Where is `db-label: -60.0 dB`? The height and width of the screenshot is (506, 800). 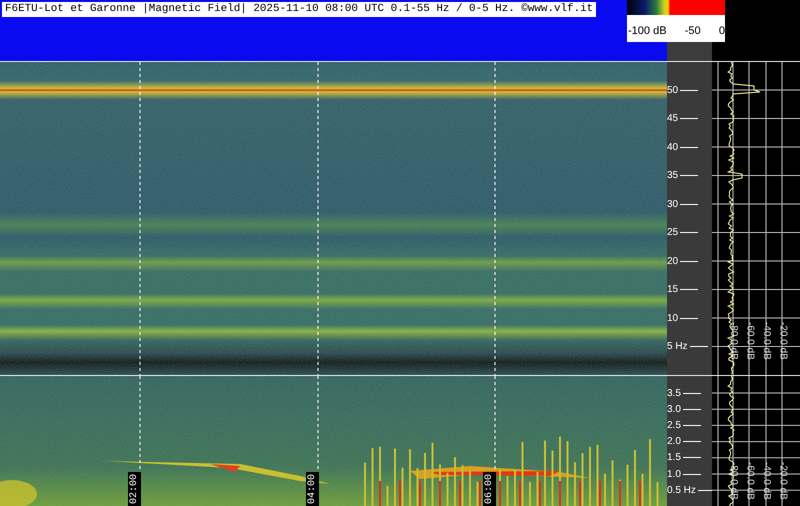 db-label: -60.0 dB is located at coordinates (750, 341).